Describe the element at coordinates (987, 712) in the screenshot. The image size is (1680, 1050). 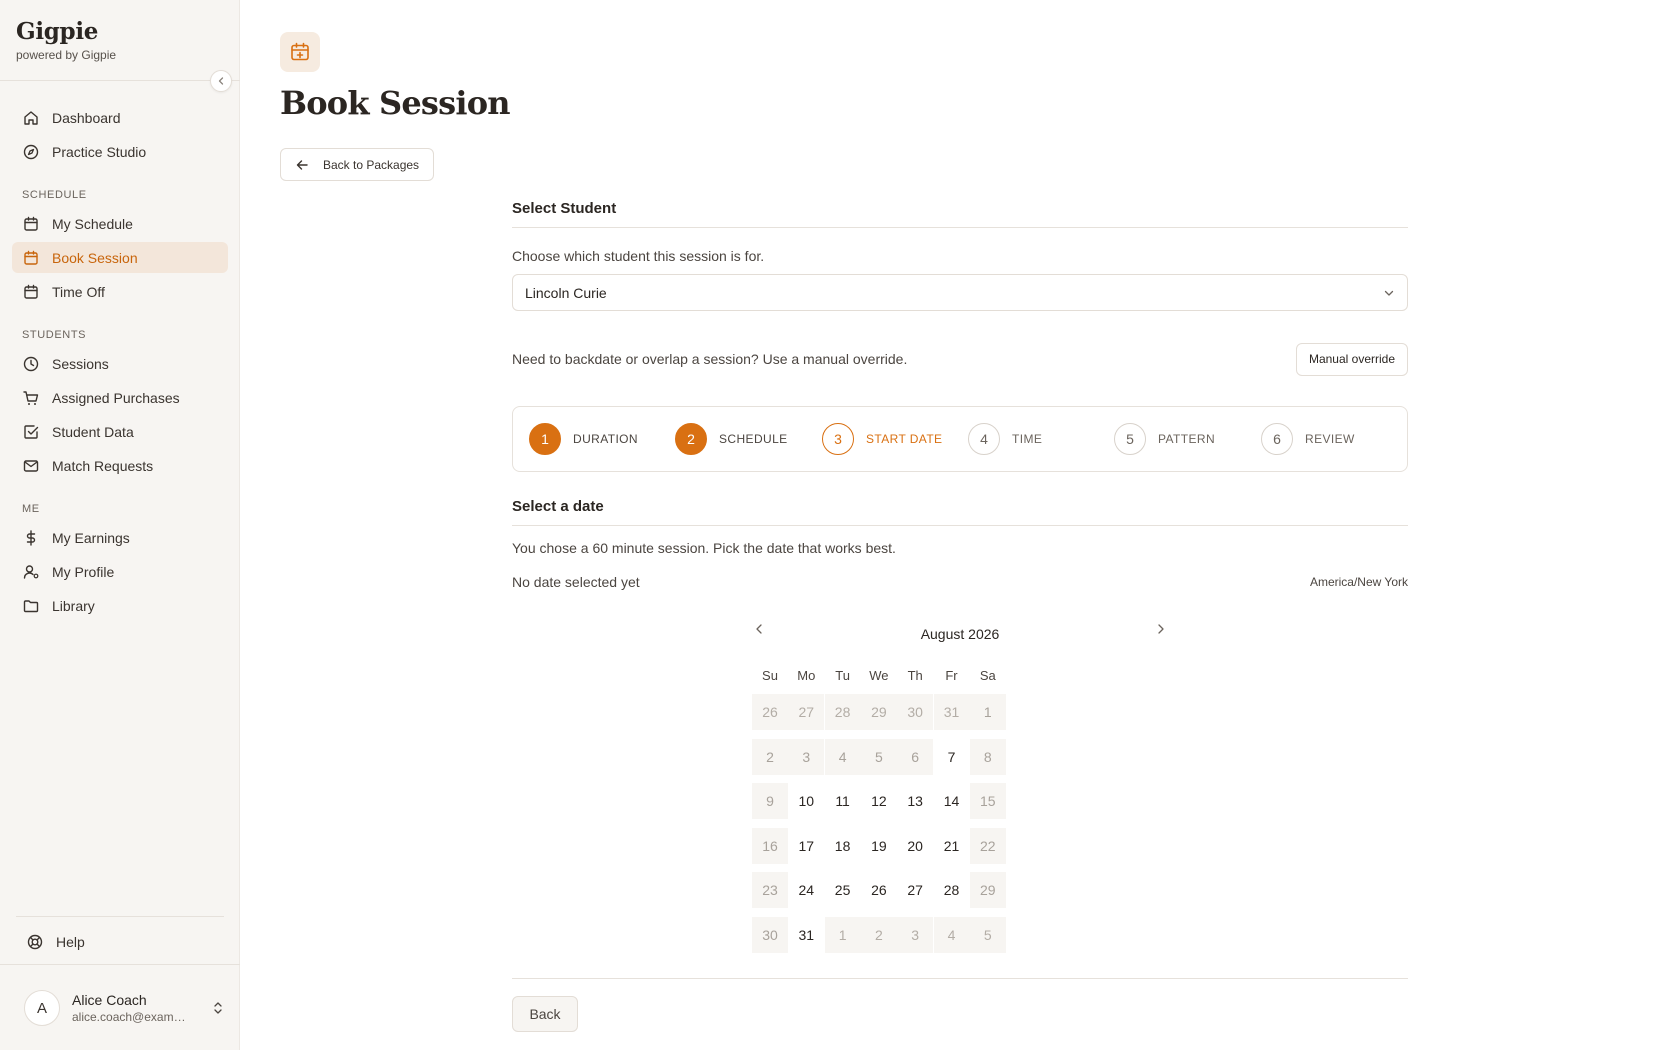
I see `calendar-day-disabled: 1` at that location.